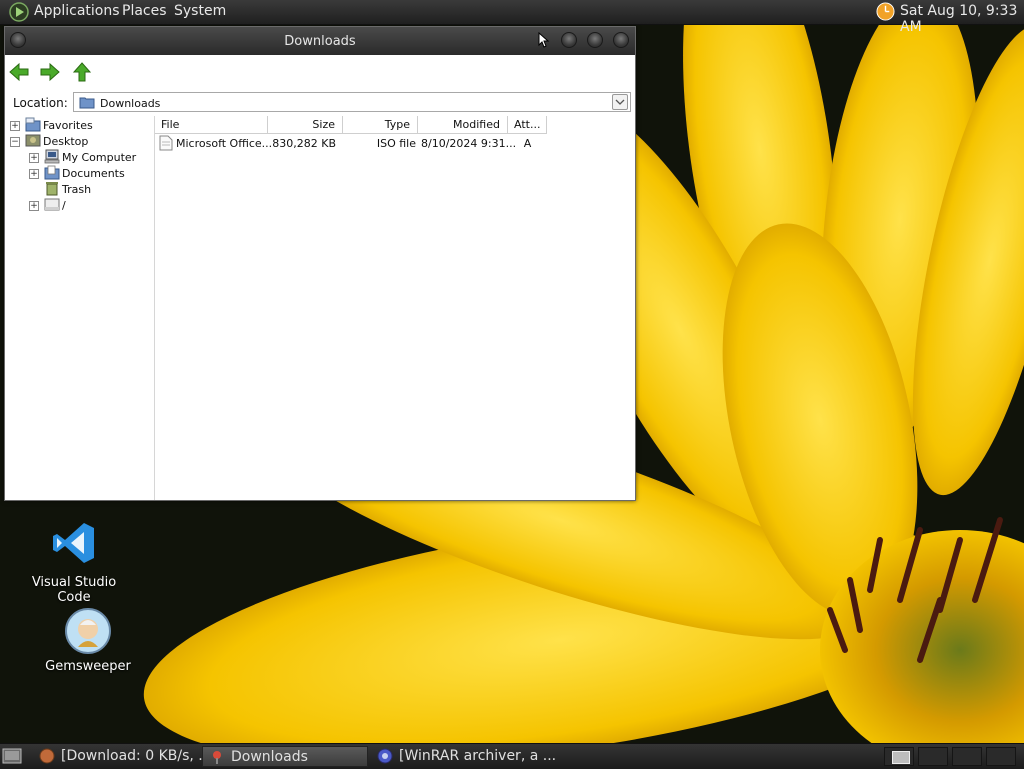  Describe the element at coordinates (569, 40) in the screenshot. I see `minimize-button` at that location.